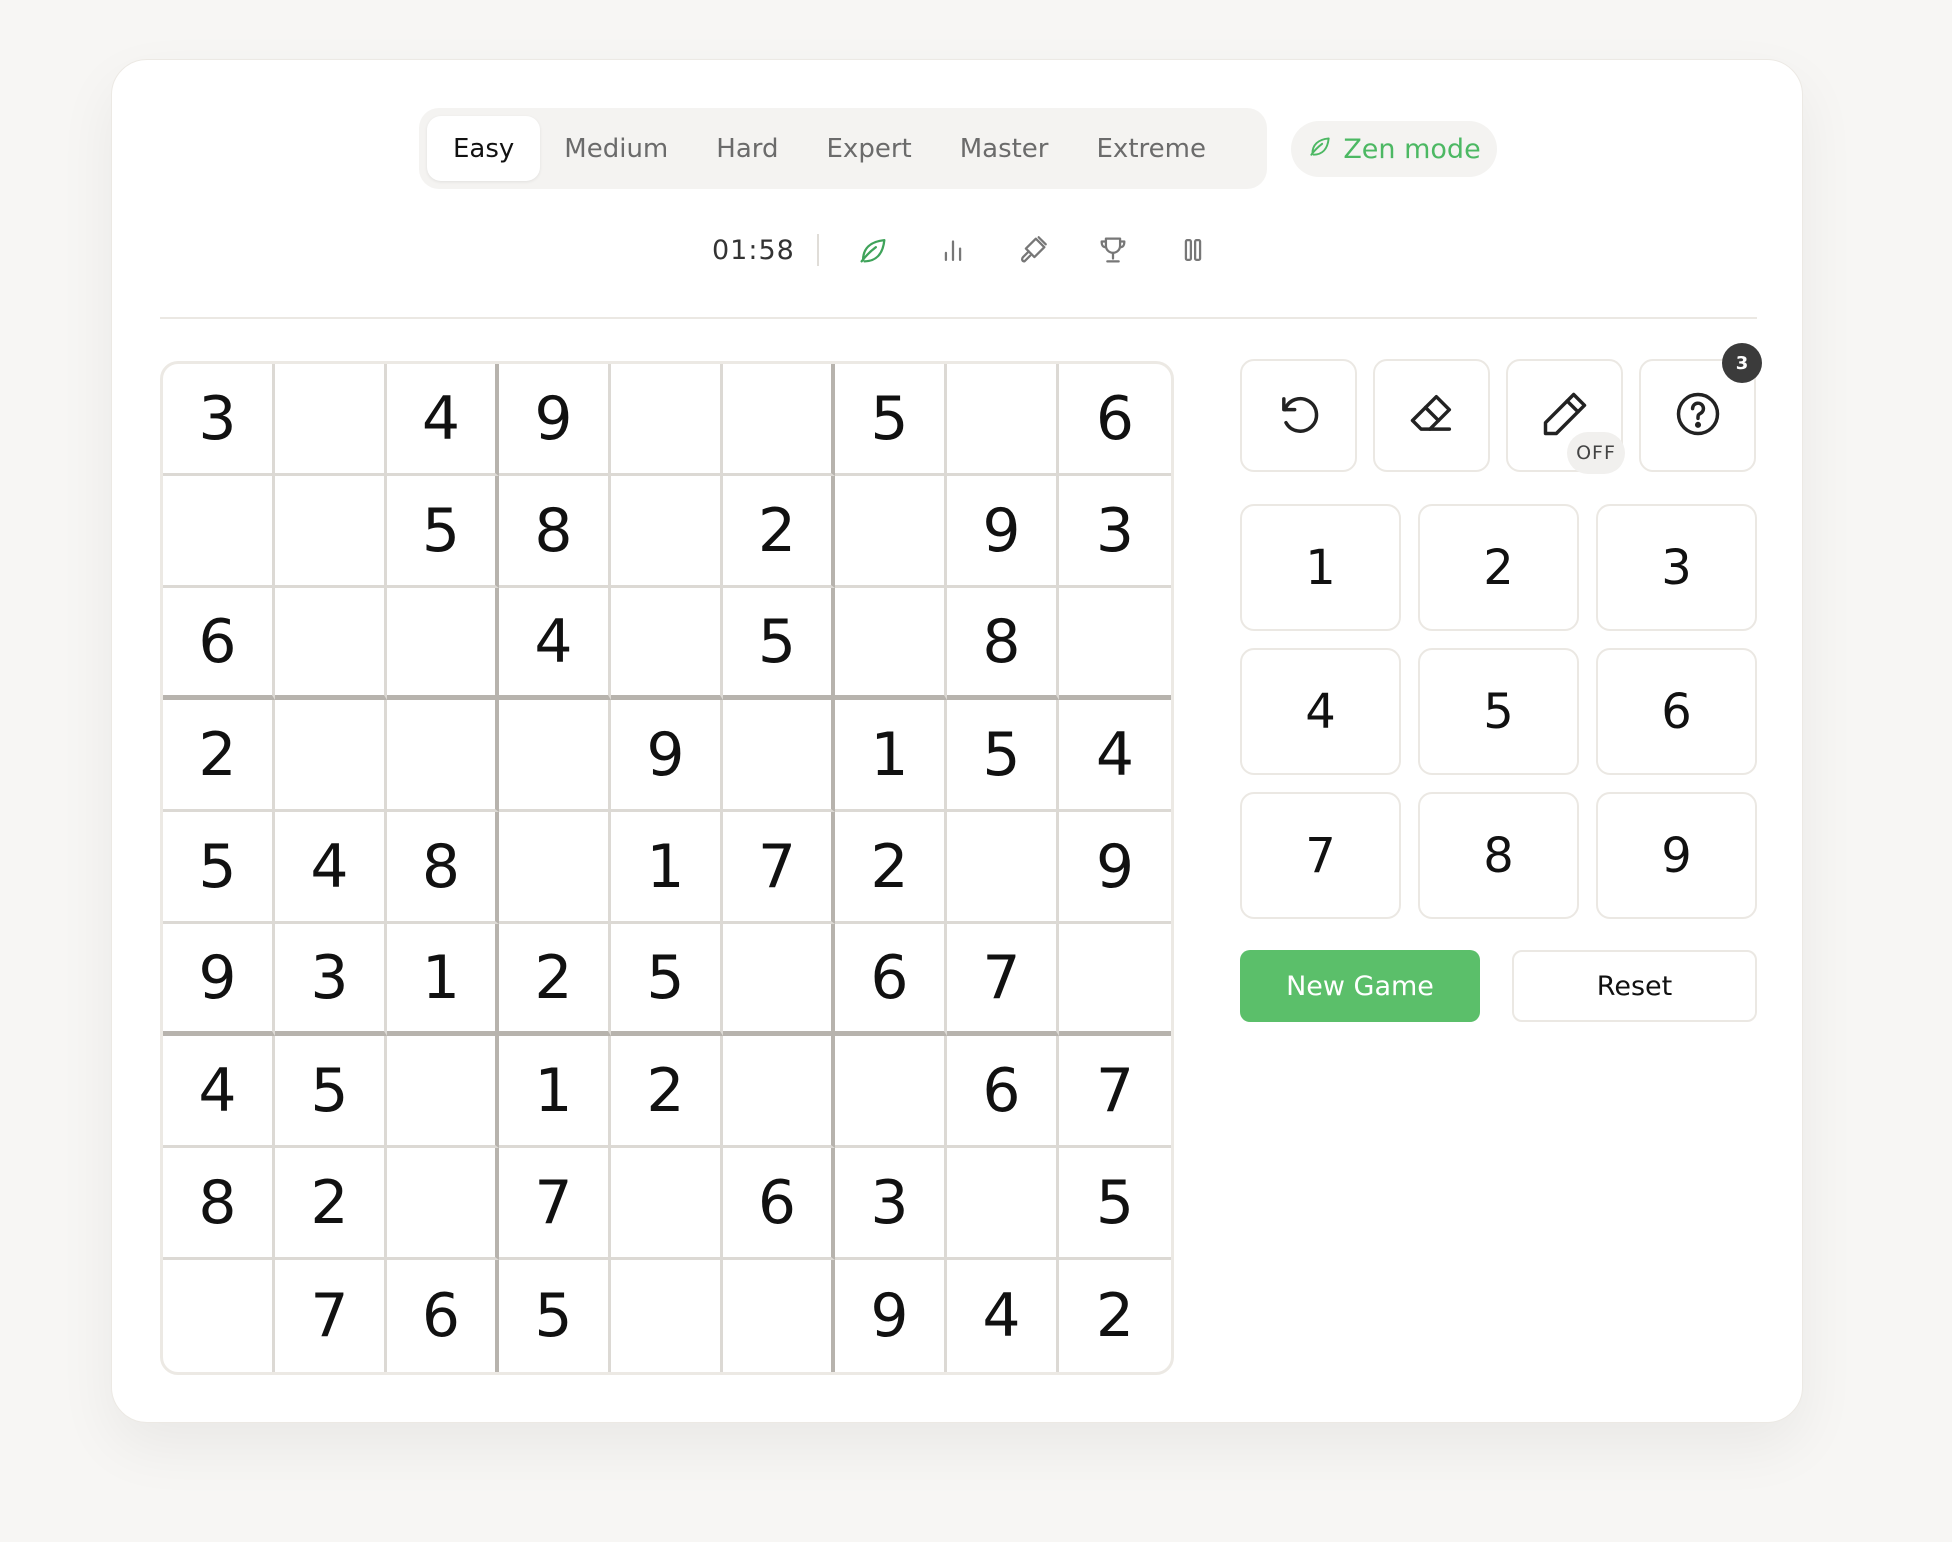 Image resolution: width=1952 pixels, height=1542 pixels. What do you see at coordinates (331, 1204) in the screenshot?
I see `cell-r8c2: 2` at bounding box center [331, 1204].